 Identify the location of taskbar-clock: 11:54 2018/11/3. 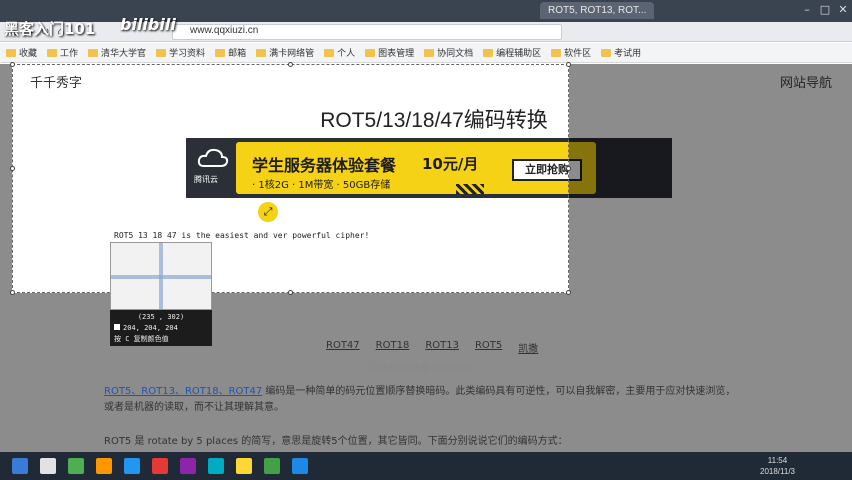
(777, 466).